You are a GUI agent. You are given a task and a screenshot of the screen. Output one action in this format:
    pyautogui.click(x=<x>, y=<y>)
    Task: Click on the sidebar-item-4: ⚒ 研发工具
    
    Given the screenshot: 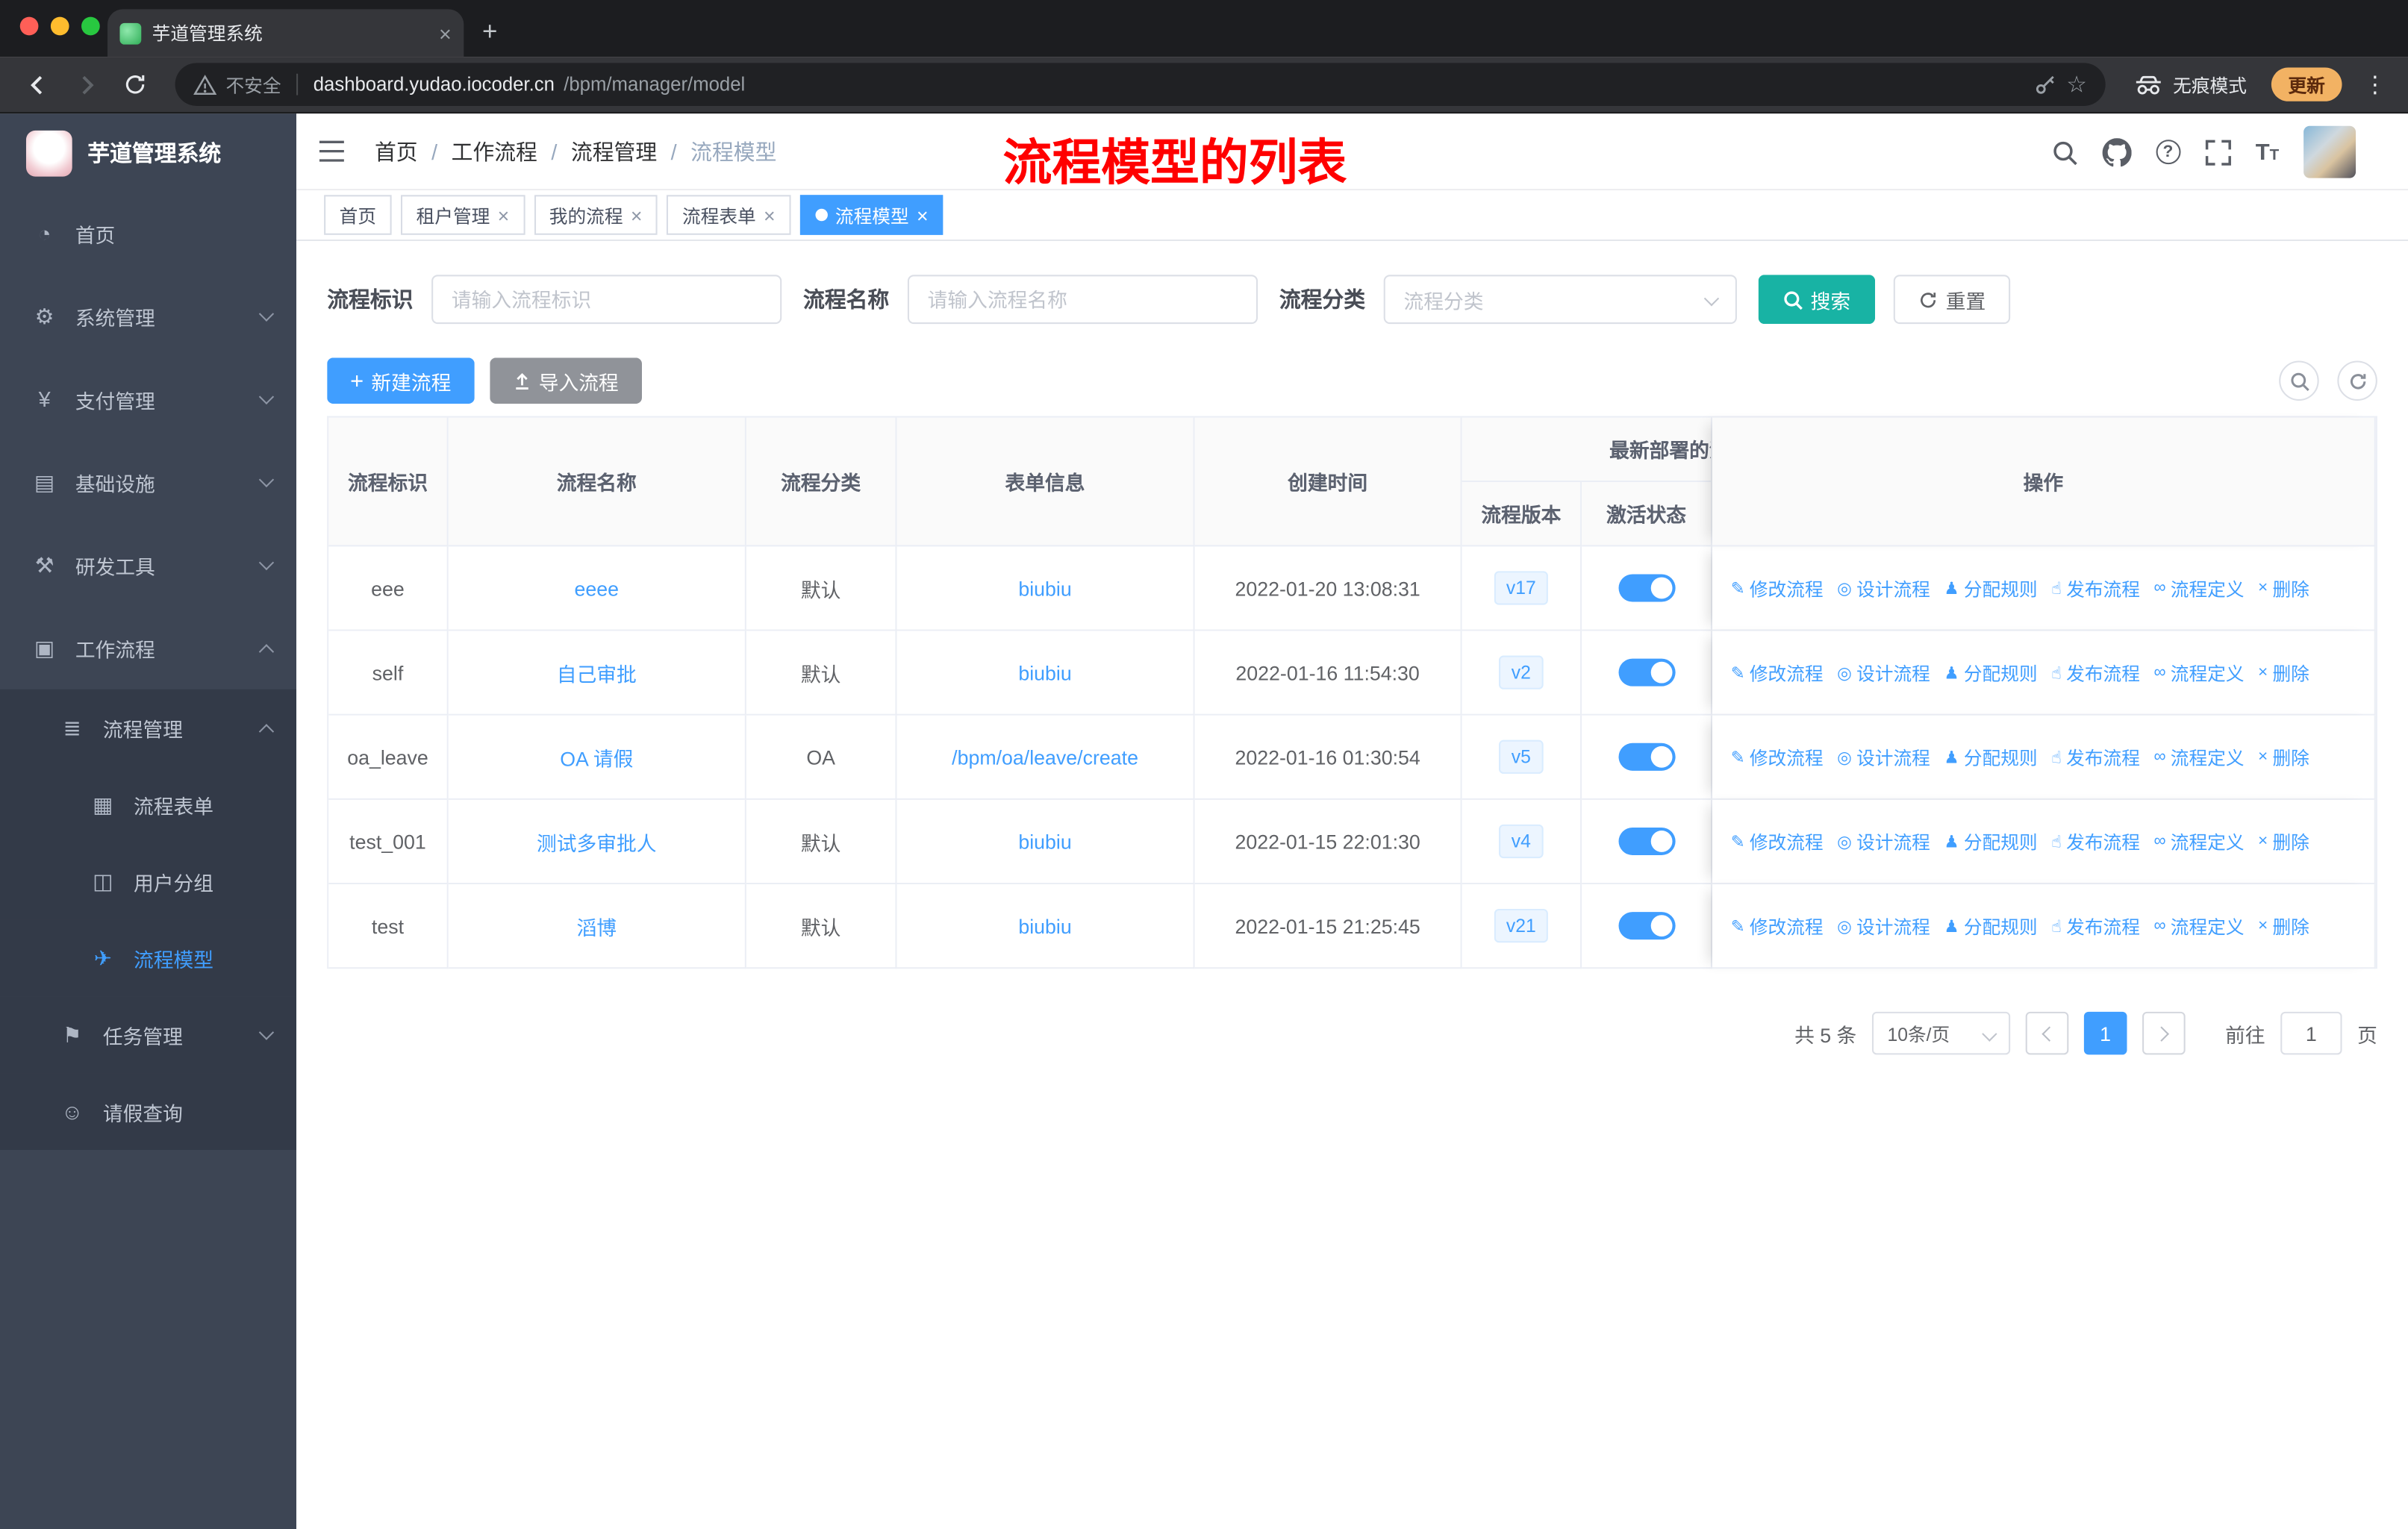 What is the action you would take?
    pyautogui.click(x=148, y=565)
    